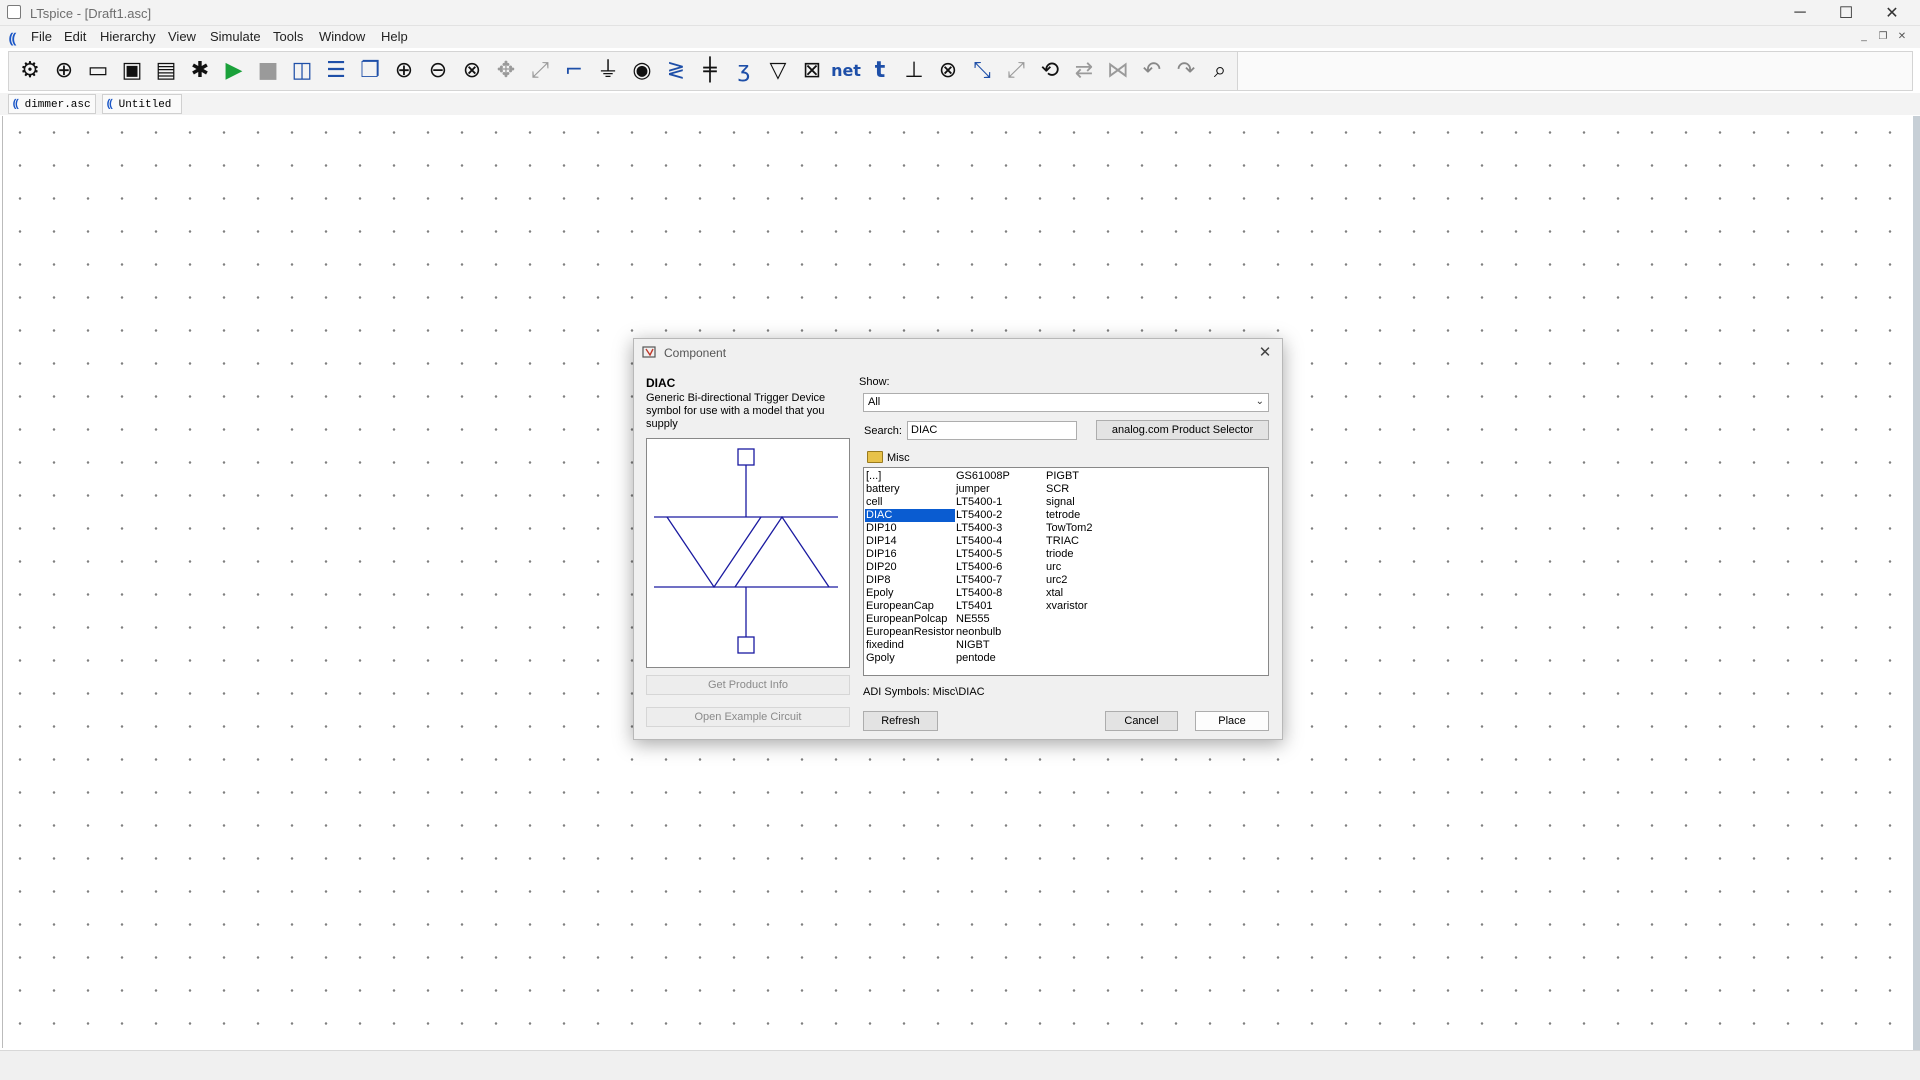 The image size is (1920, 1080). What do you see at coordinates (982, 567) in the screenshot?
I see `list-item: LT5400-6` at bounding box center [982, 567].